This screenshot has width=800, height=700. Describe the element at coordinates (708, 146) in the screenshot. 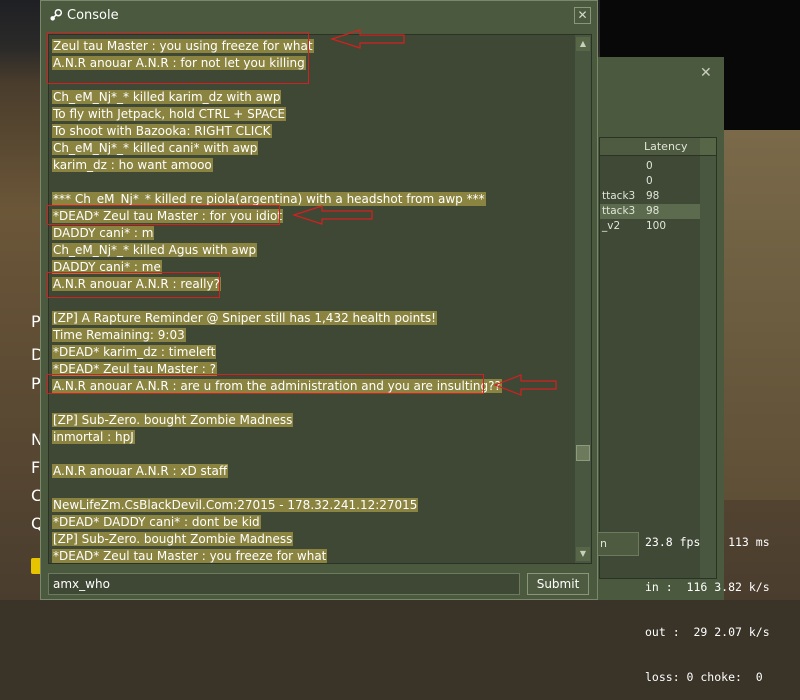

I see `scrollbar-corner` at that location.